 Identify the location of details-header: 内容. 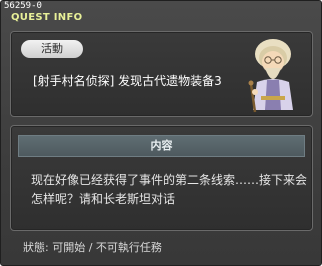
(161, 146).